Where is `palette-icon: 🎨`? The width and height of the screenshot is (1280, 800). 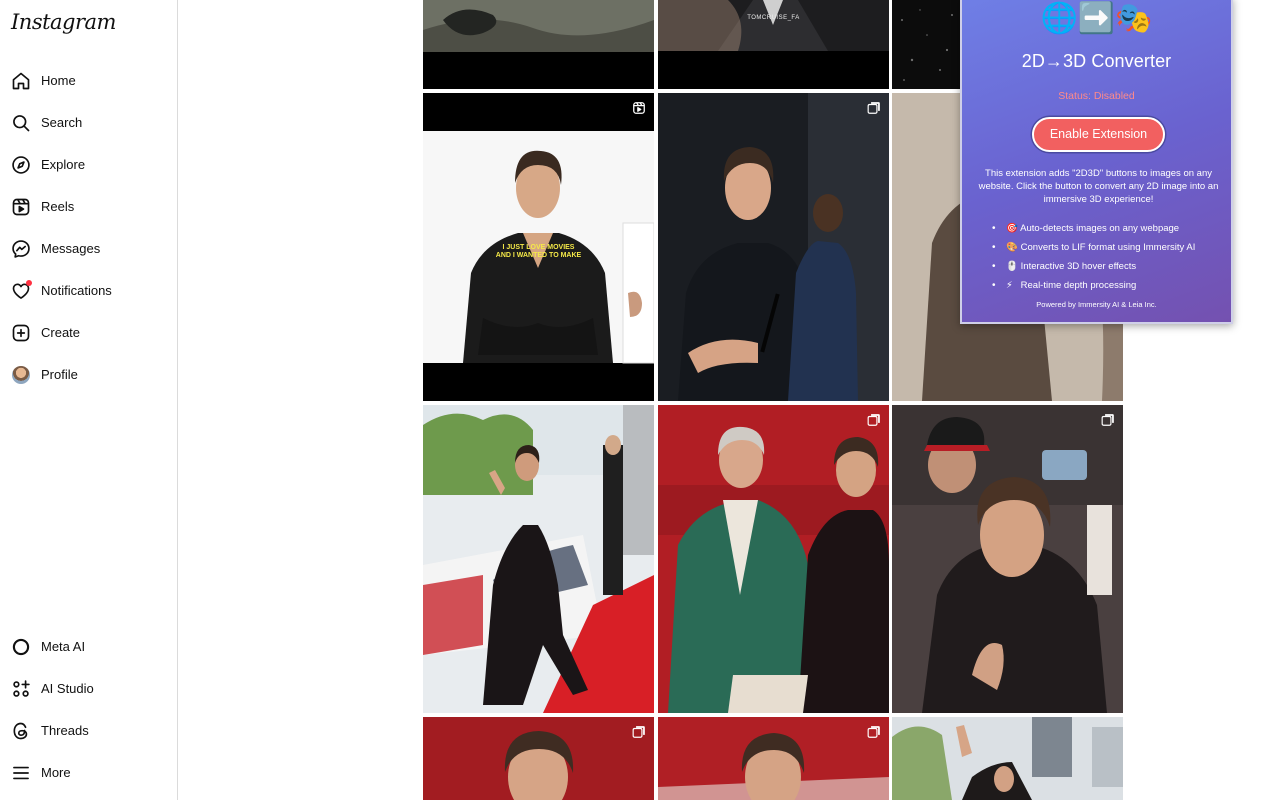
palette-icon: 🎨 is located at coordinates (1012, 247).